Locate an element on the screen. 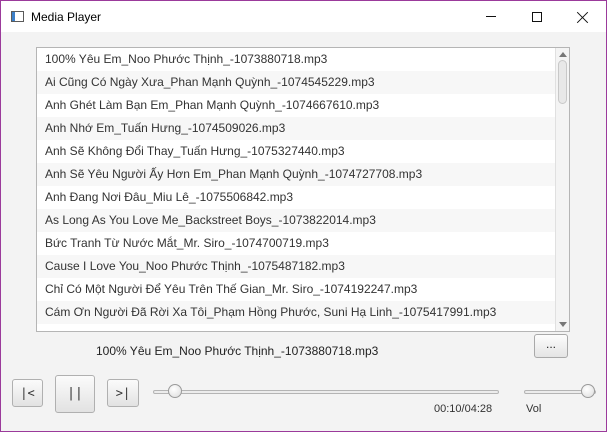 The image size is (607, 432). minimize-icon is located at coordinates (491, 16).